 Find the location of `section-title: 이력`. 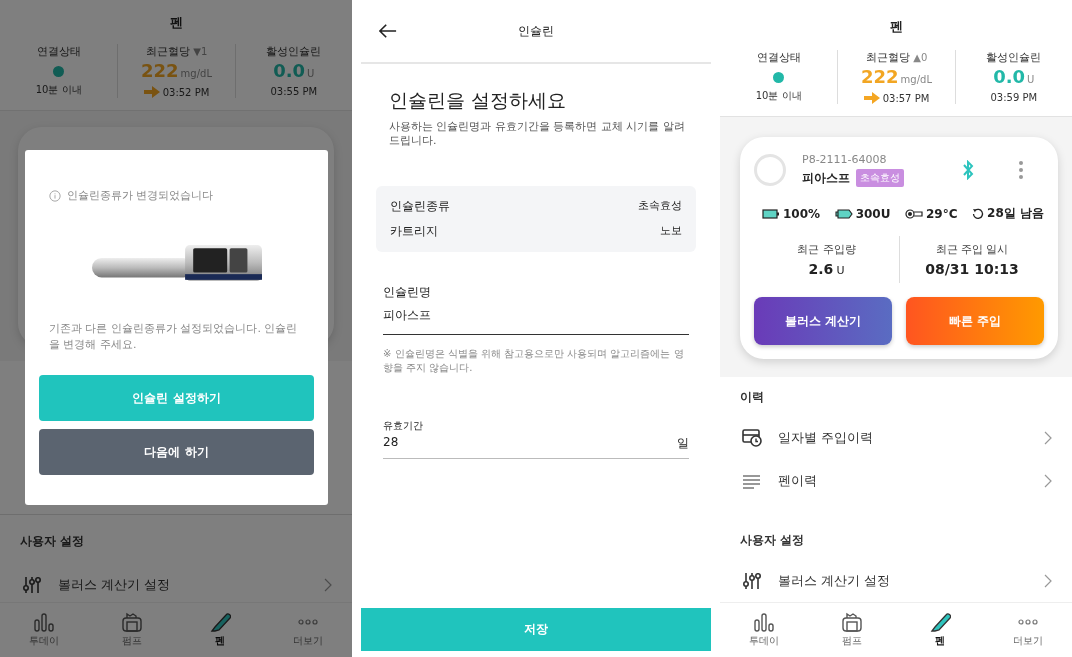

section-title: 이력 is located at coordinates (752, 397).